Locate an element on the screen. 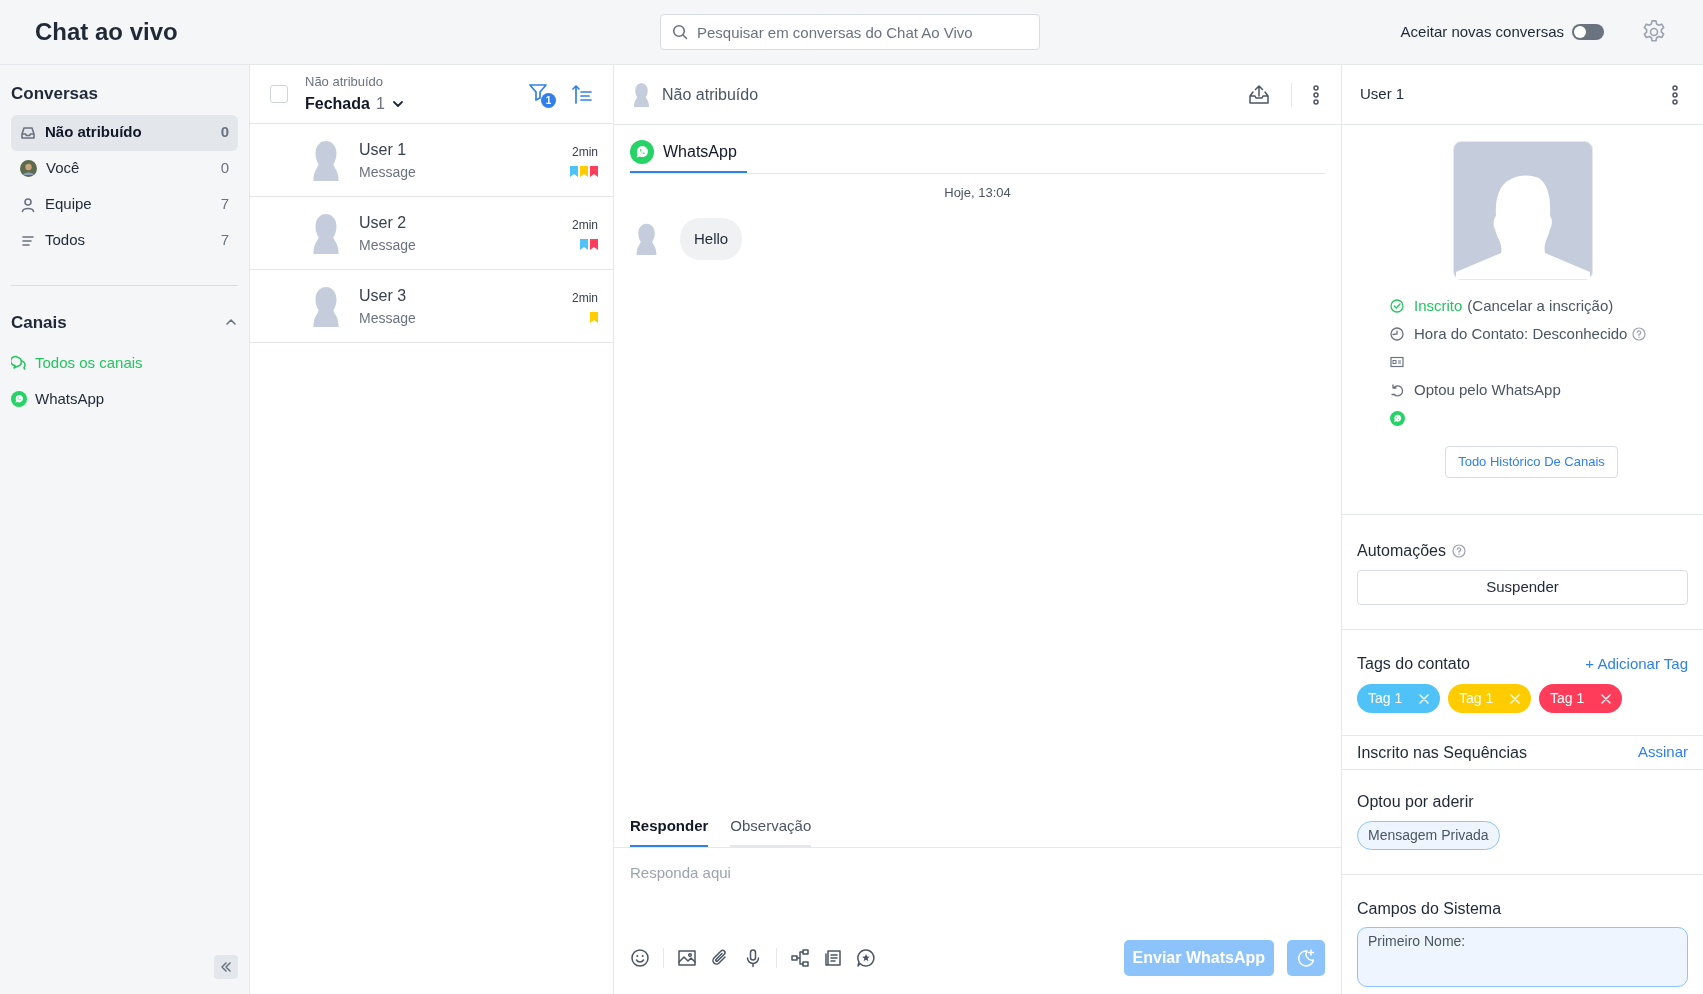 The height and width of the screenshot is (994, 1703). moon-plus-icon is located at coordinates (1306, 958).